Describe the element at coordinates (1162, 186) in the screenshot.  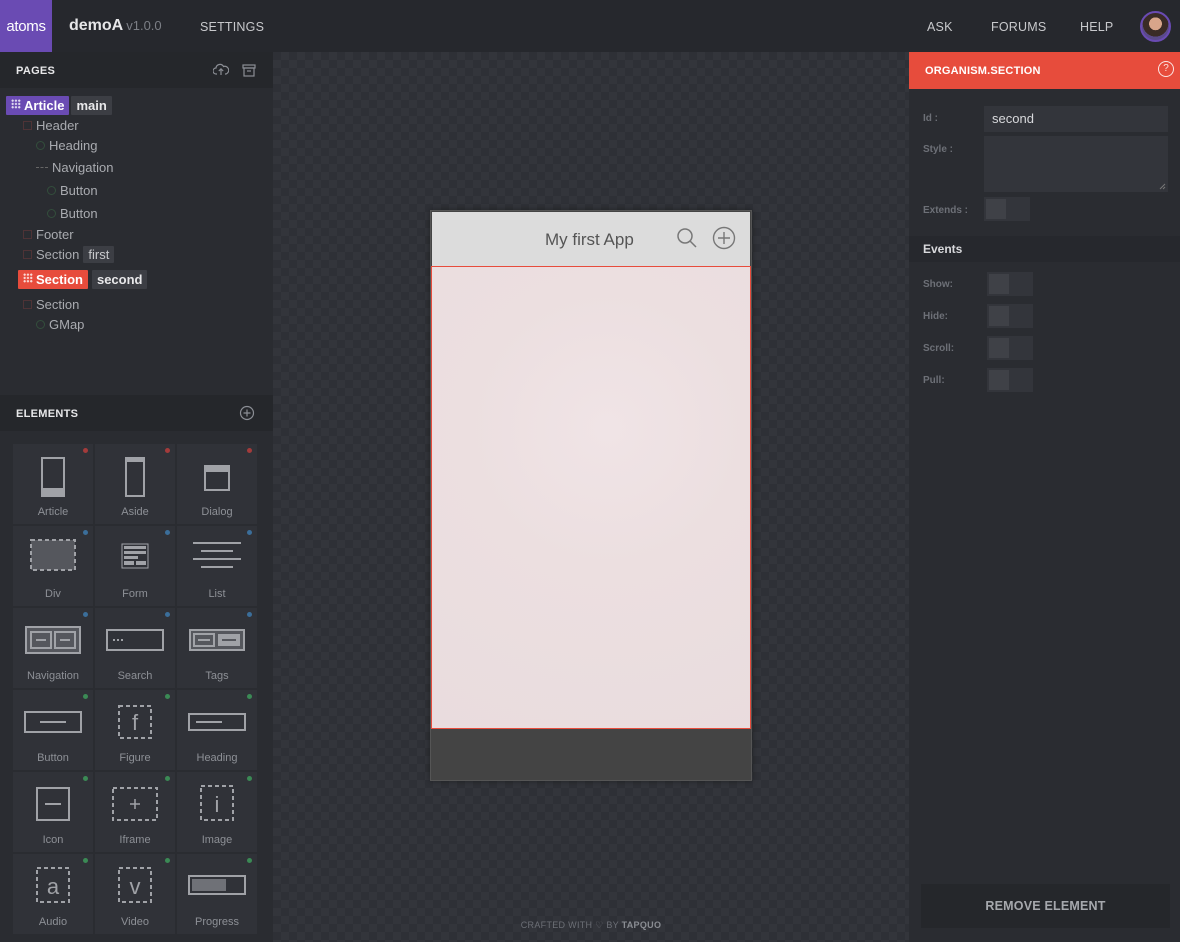
I see `resize-handle-icon` at that location.